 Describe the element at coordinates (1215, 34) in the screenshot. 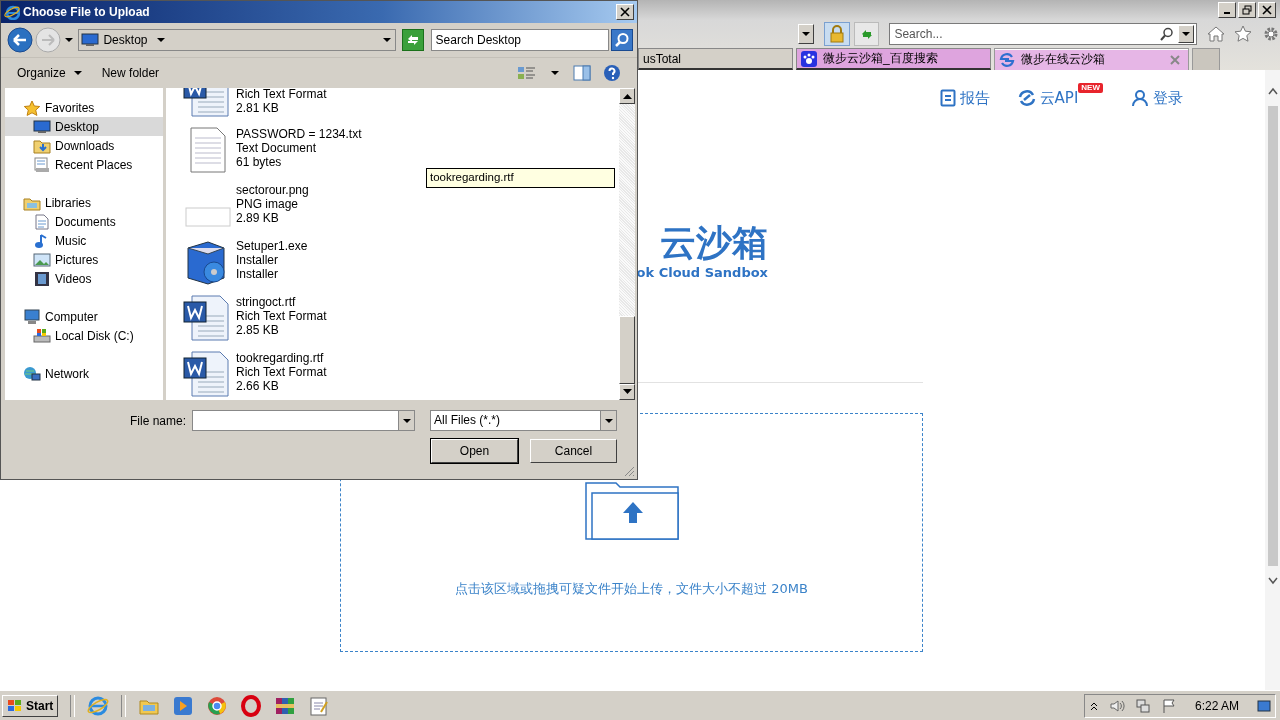

I see `home-icon` at that location.